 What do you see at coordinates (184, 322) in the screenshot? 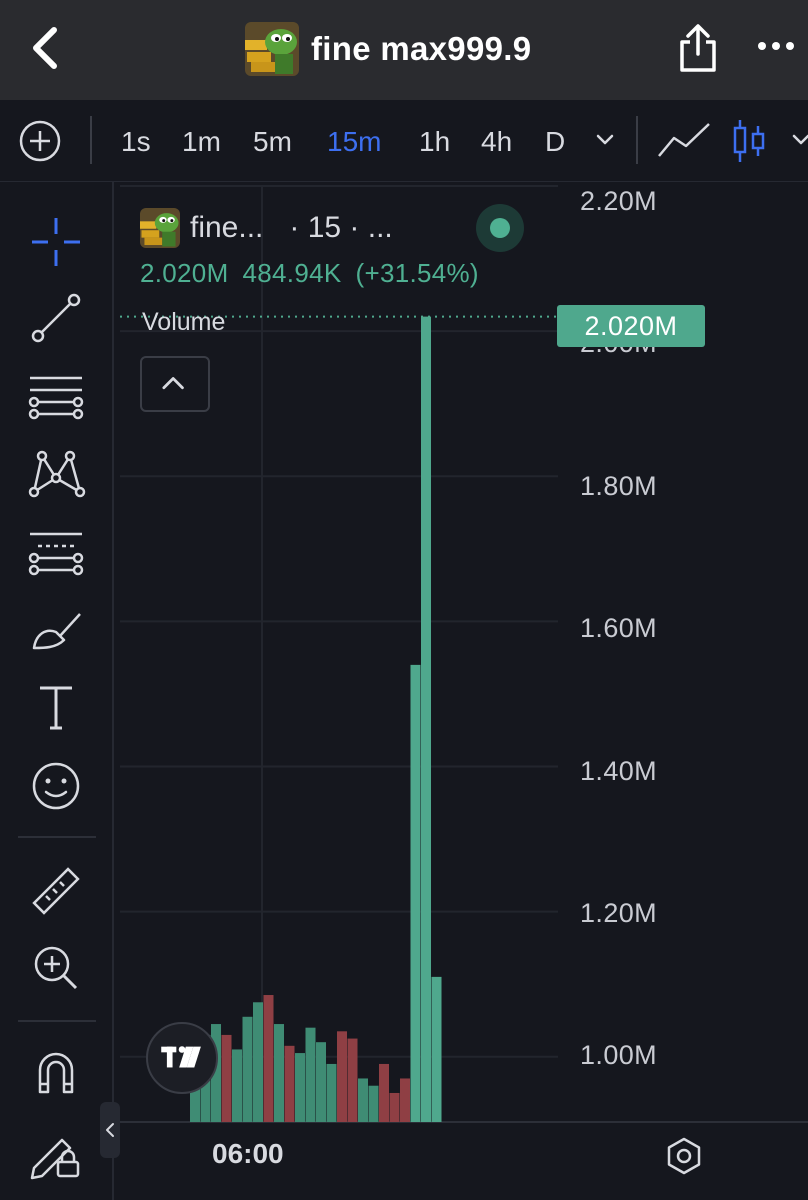
I see `indicator-label: Volume` at bounding box center [184, 322].